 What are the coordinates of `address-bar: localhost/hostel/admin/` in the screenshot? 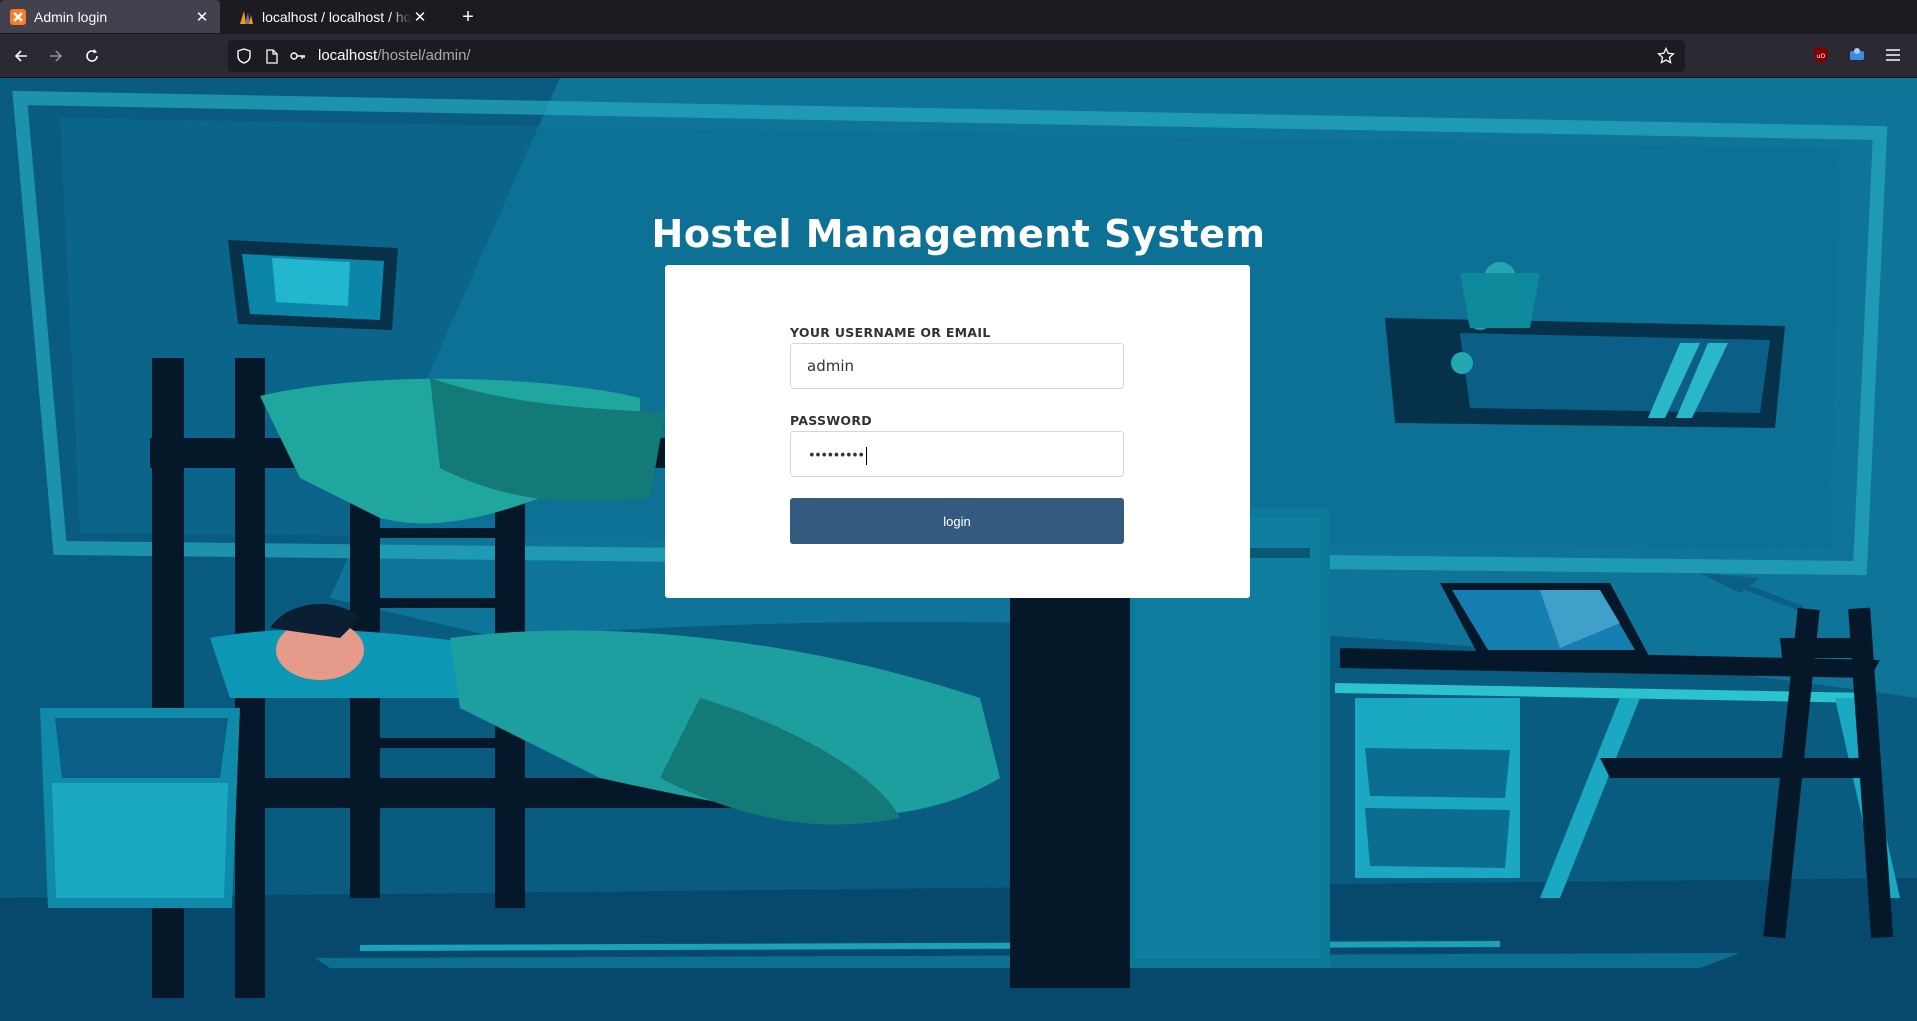 It's located at (956, 56).